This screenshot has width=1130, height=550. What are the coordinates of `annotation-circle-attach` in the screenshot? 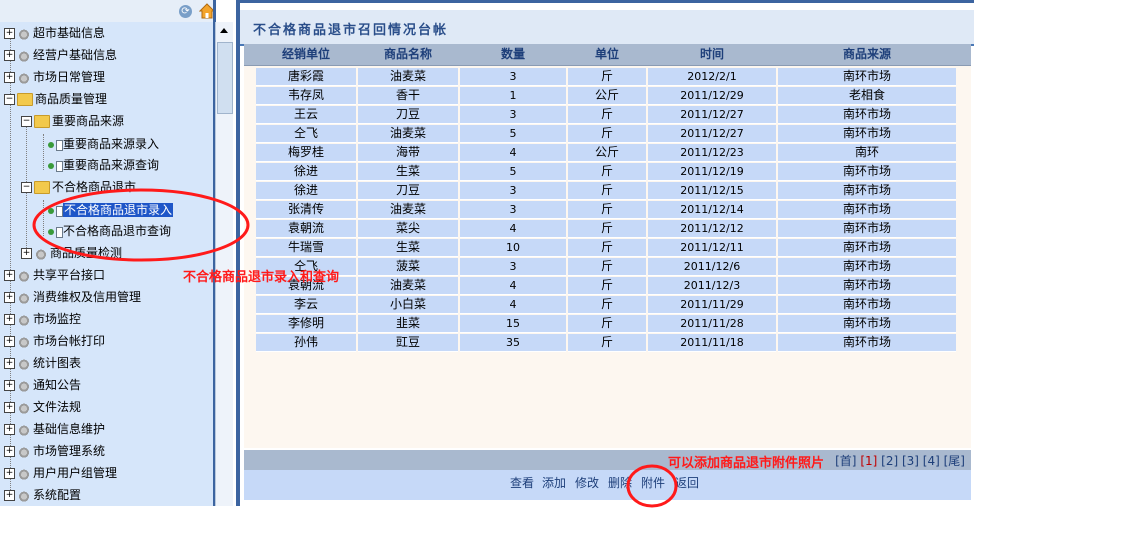 It's located at (652, 486).